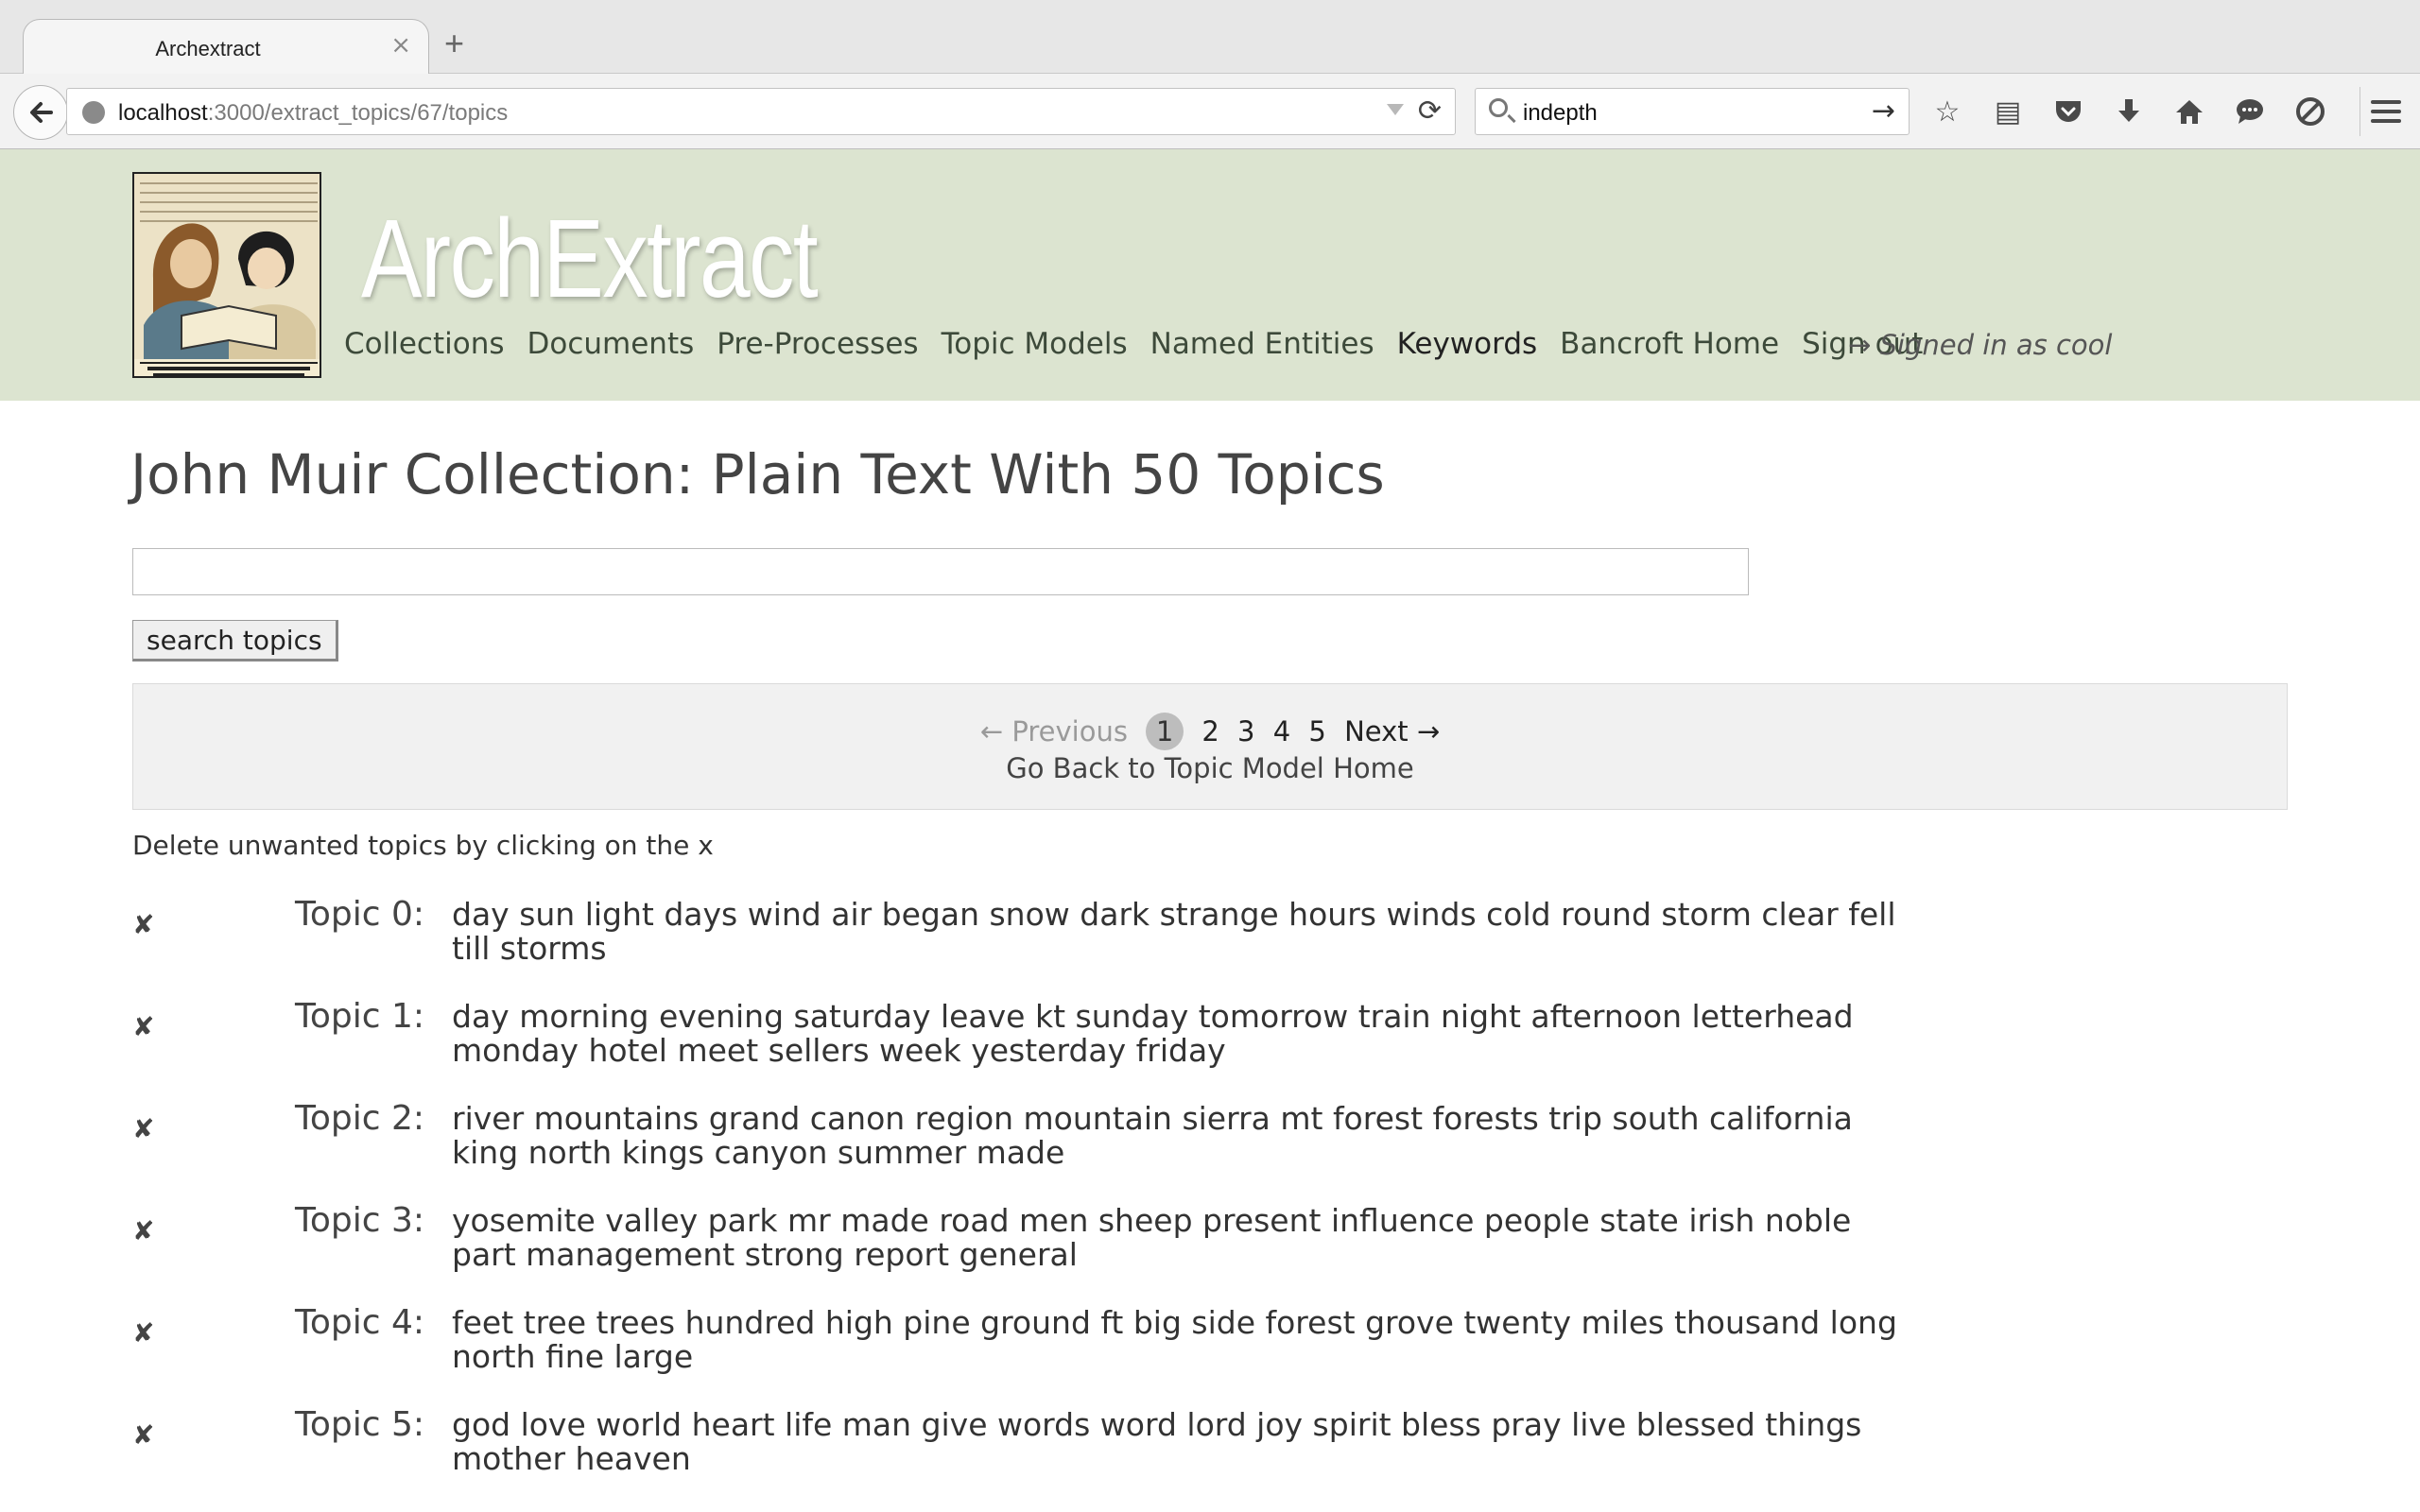 The image size is (2420, 1512). Describe the element at coordinates (454, 43) in the screenshot. I see `new-tab-button: +` at that location.